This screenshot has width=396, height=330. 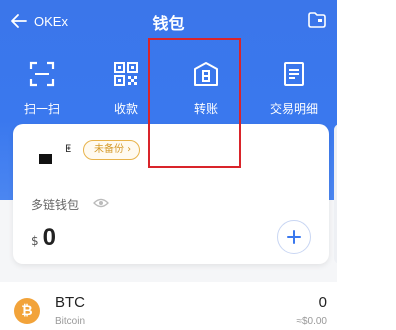 I want to click on asset-row-btc: ₿ BTC Bitcoin 0 ≈$0.00, so click(x=168, y=306).